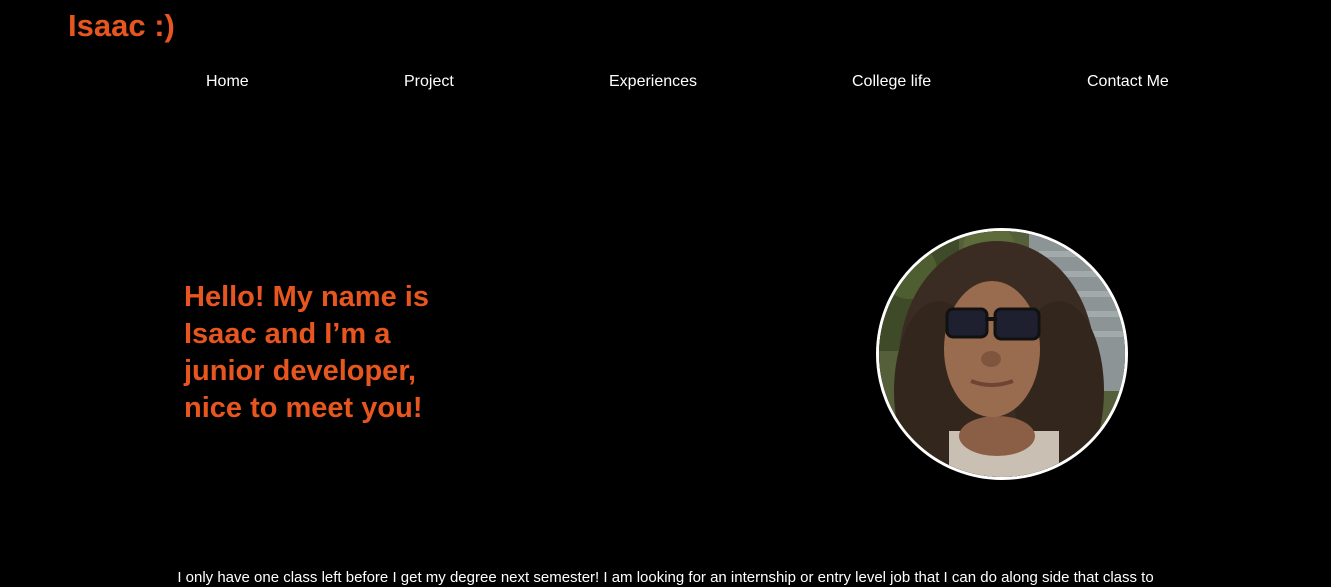  Describe the element at coordinates (227, 81) in the screenshot. I see `nav-link-home: Home` at that location.